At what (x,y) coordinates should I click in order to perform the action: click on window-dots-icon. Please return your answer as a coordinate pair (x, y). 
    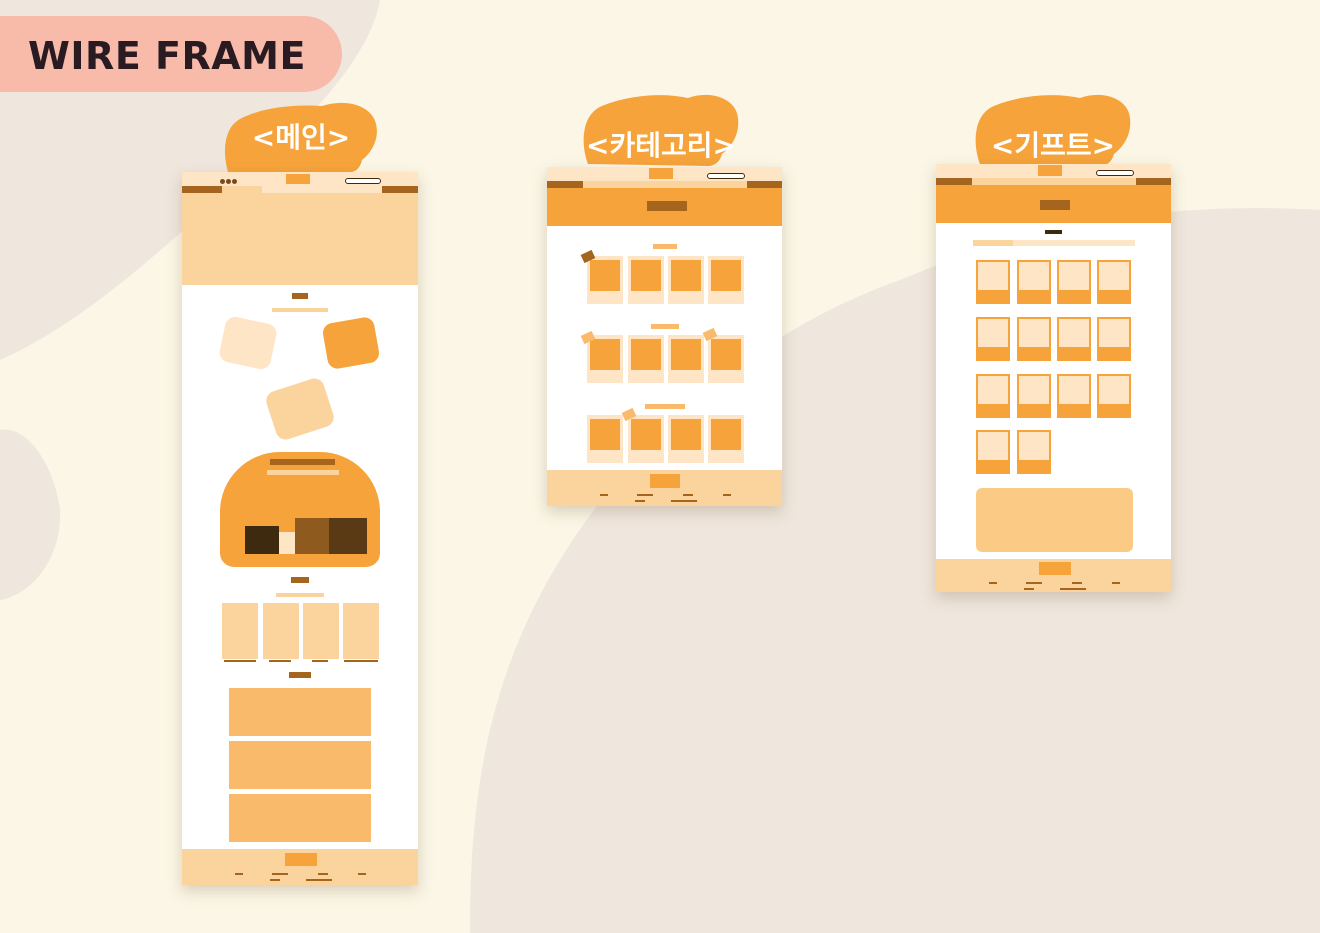
    Looking at the image, I should click on (228, 182).